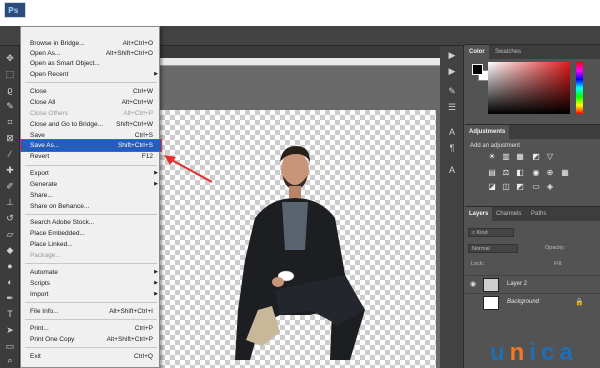 Image resolution: width=600 pixels, height=368 pixels. I want to click on photo-filter-icon: ◉, so click(536, 172).